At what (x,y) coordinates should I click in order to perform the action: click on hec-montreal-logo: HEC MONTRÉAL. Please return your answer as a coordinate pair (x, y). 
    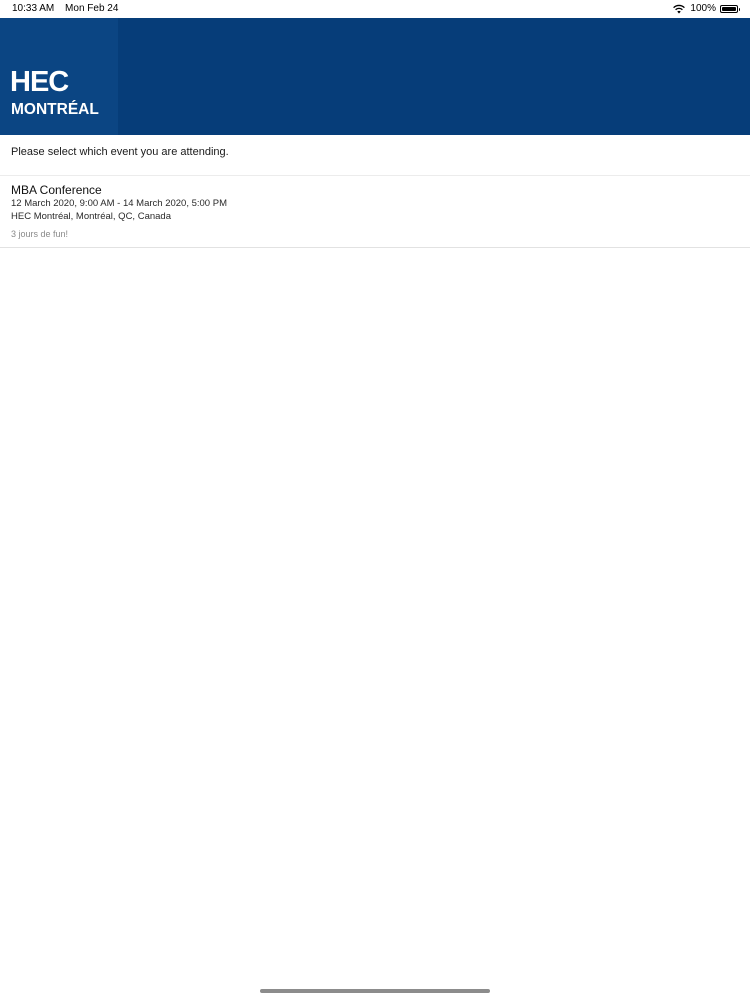
    Looking at the image, I should click on (59, 76).